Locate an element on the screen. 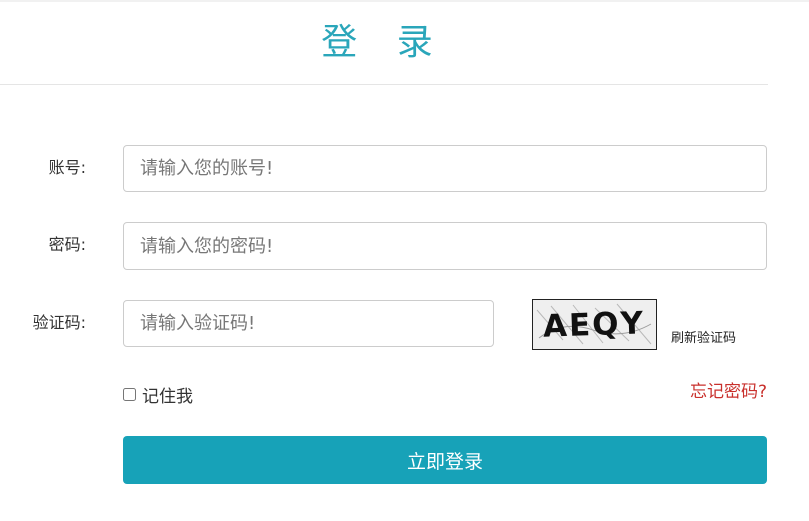 The height and width of the screenshot is (521, 809). login-button: 立即登录 is located at coordinates (445, 460).